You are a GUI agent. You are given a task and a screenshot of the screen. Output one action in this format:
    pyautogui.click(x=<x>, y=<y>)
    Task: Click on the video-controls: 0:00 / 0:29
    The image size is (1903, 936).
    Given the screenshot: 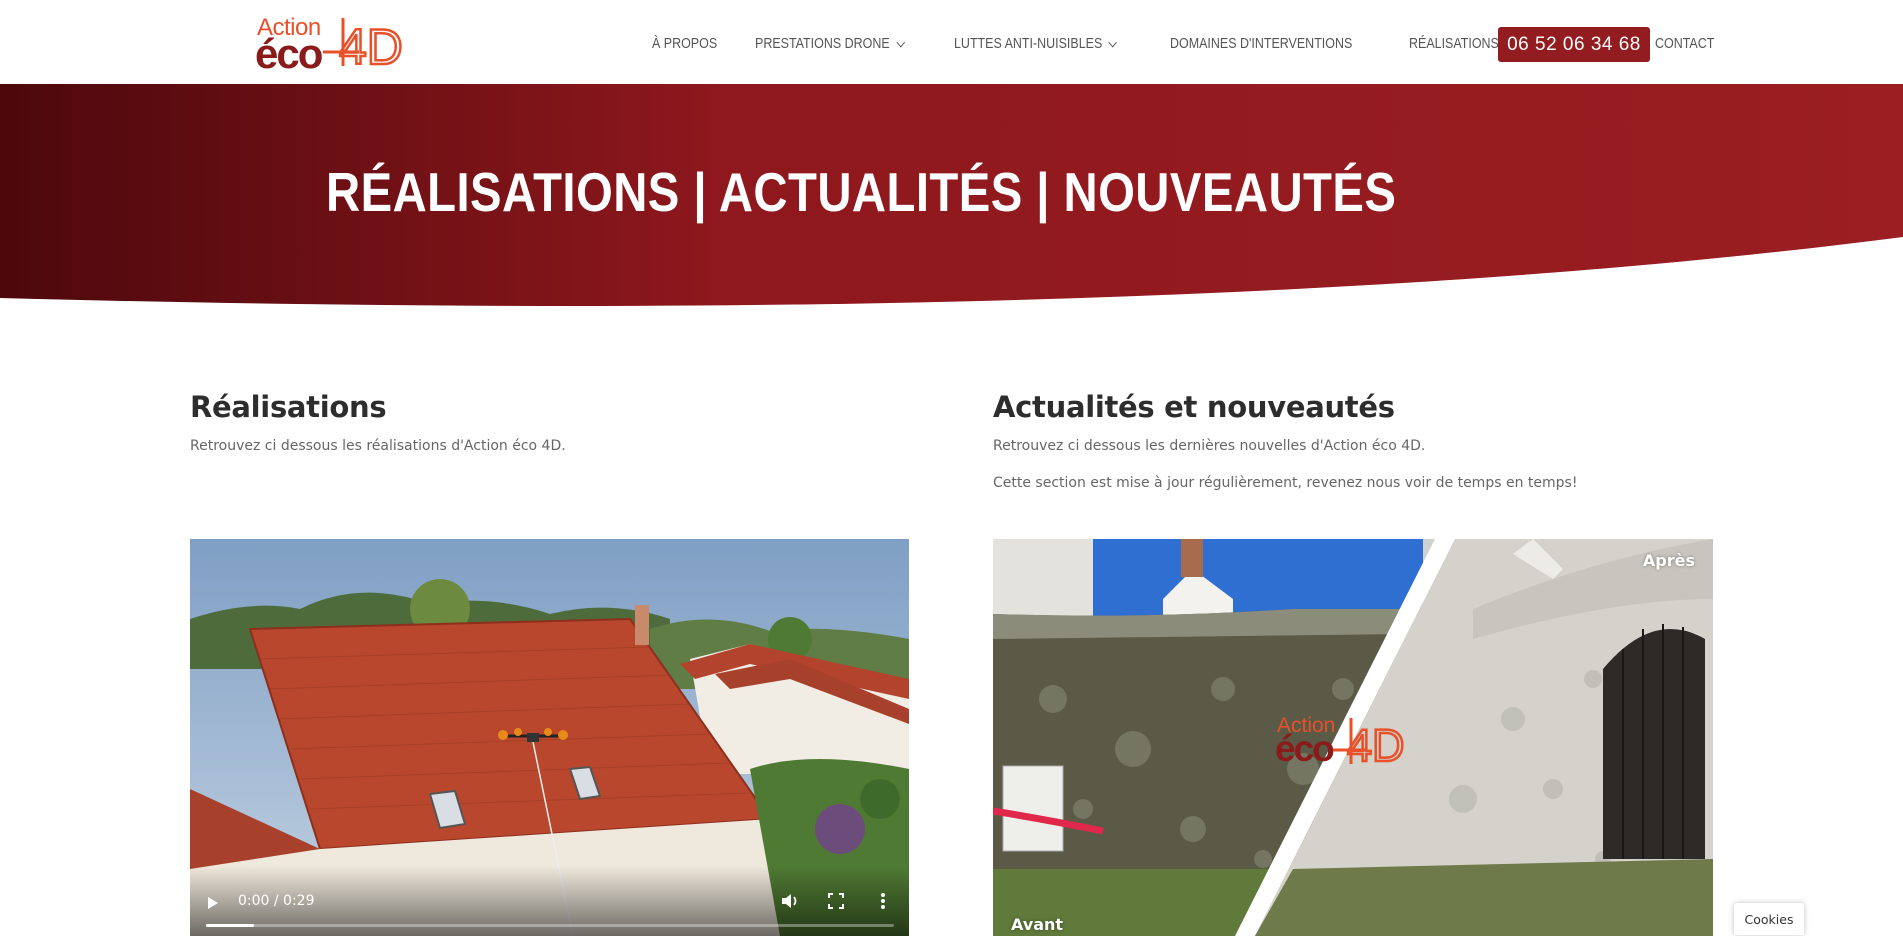 What is the action you would take?
    pyautogui.click(x=549, y=901)
    